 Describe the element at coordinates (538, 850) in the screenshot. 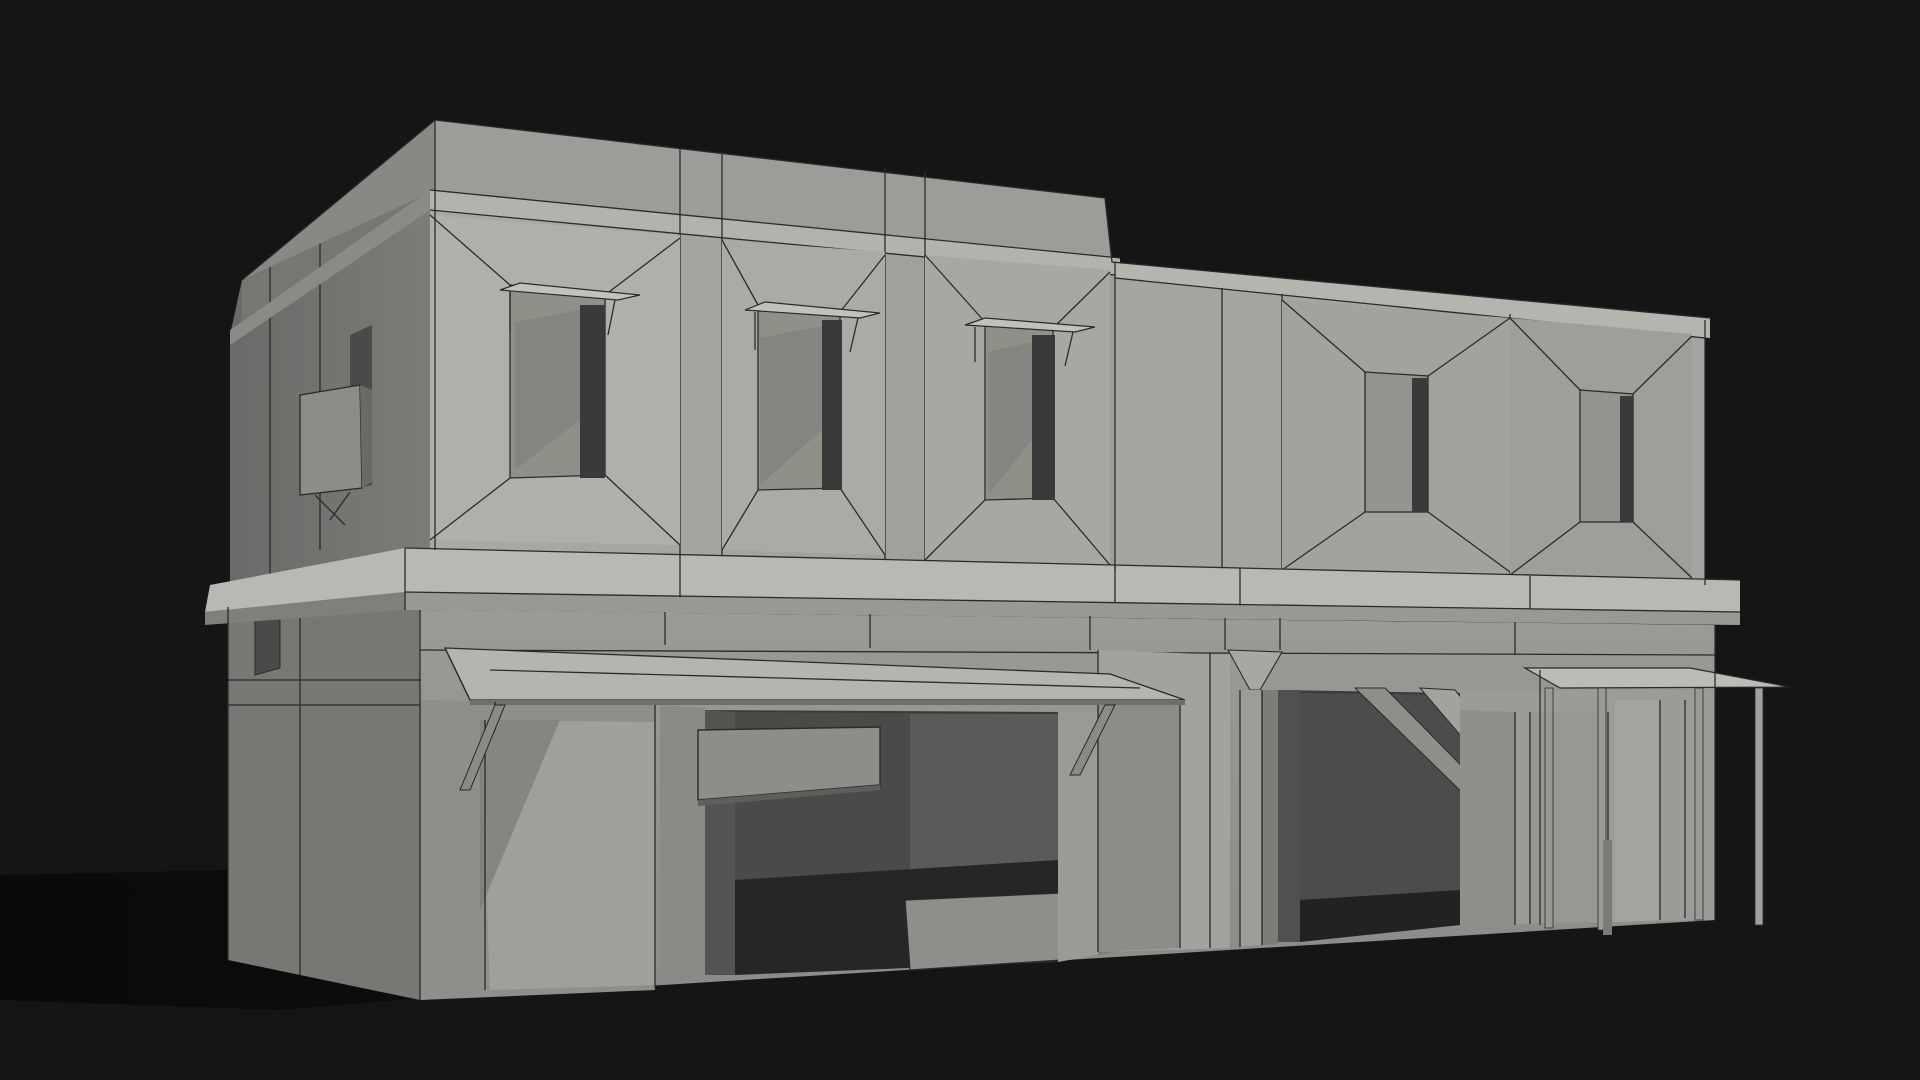

I see `shopfront-left-wall` at that location.